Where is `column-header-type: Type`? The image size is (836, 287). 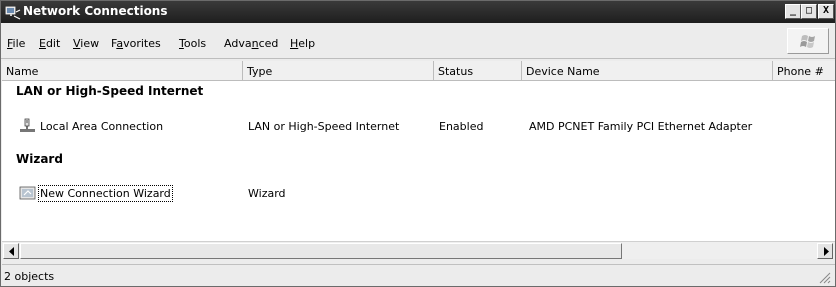
column-header-type: Type is located at coordinates (338, 70).